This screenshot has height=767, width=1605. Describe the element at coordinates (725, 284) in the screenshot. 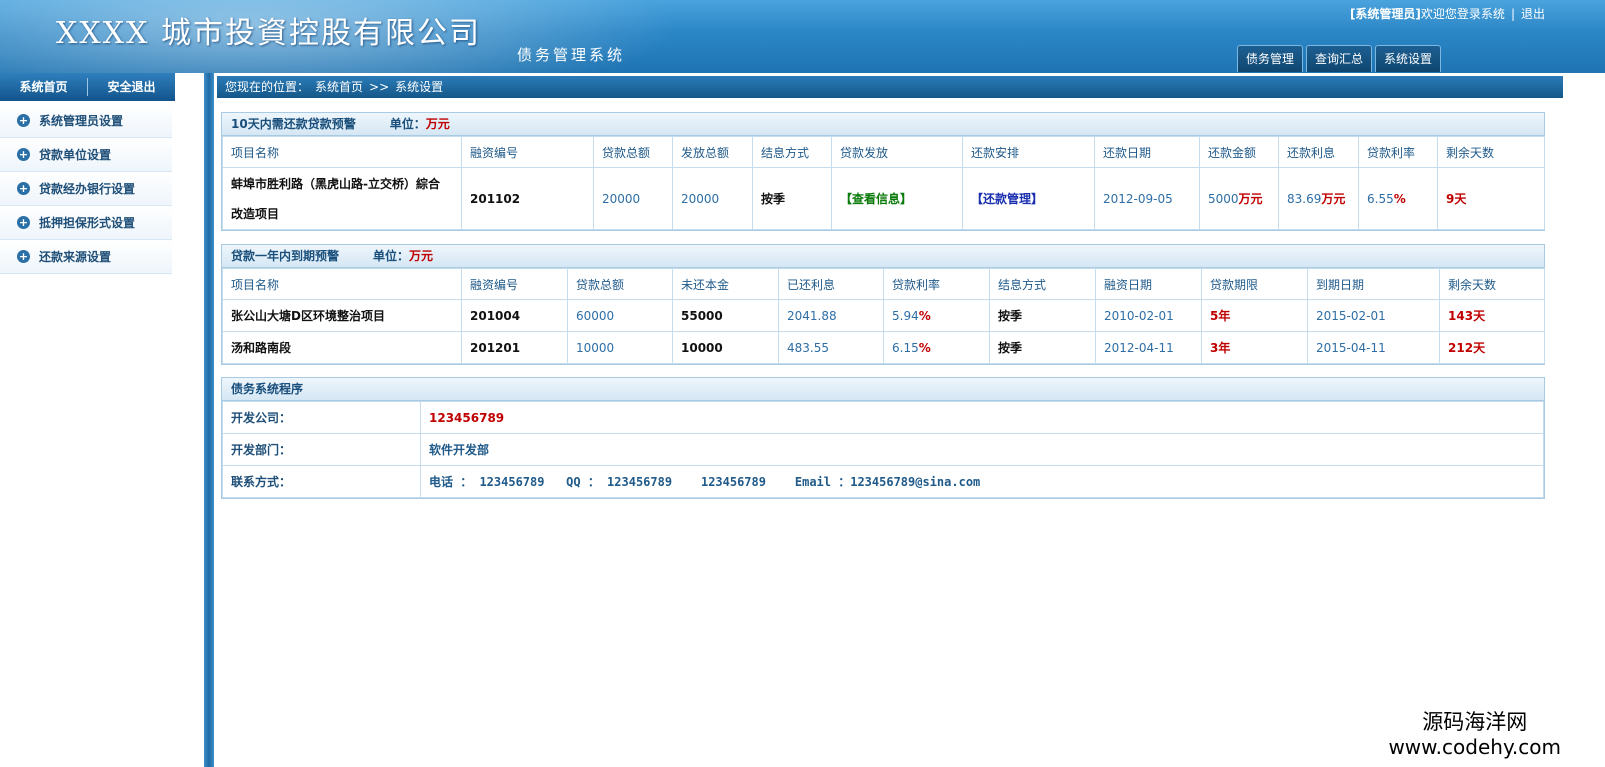

I see `col-header: 未还本金` at that location.